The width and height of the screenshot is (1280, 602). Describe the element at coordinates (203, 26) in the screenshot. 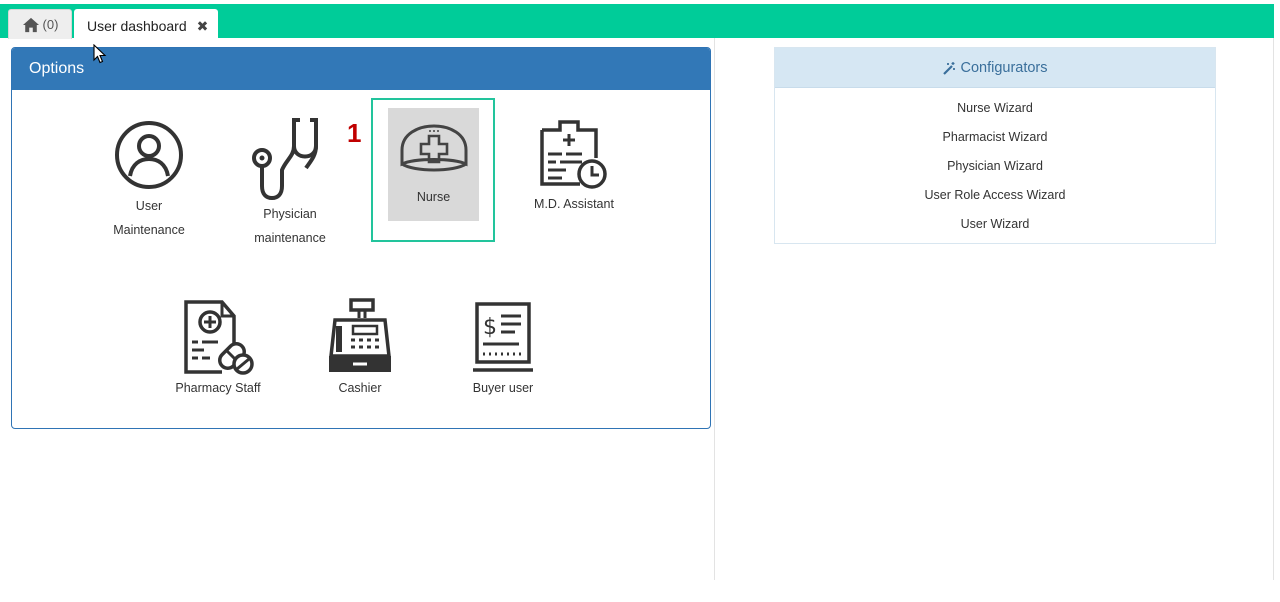

I see `close-icon: ✖` at that location.